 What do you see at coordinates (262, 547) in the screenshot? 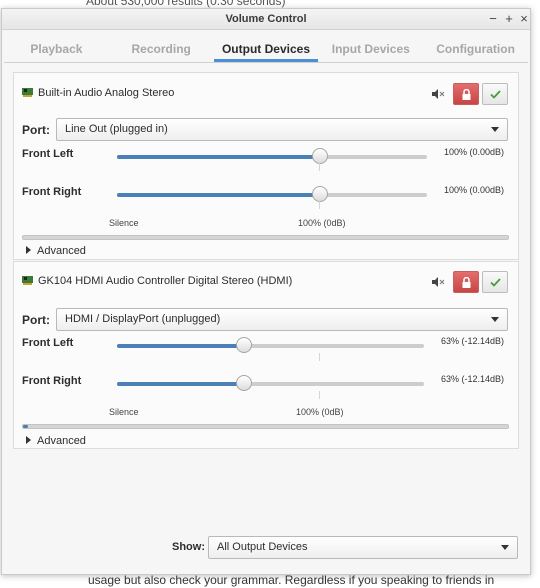
I see `show-filter-value: All Output Devices` at bounding box center [262, 547].